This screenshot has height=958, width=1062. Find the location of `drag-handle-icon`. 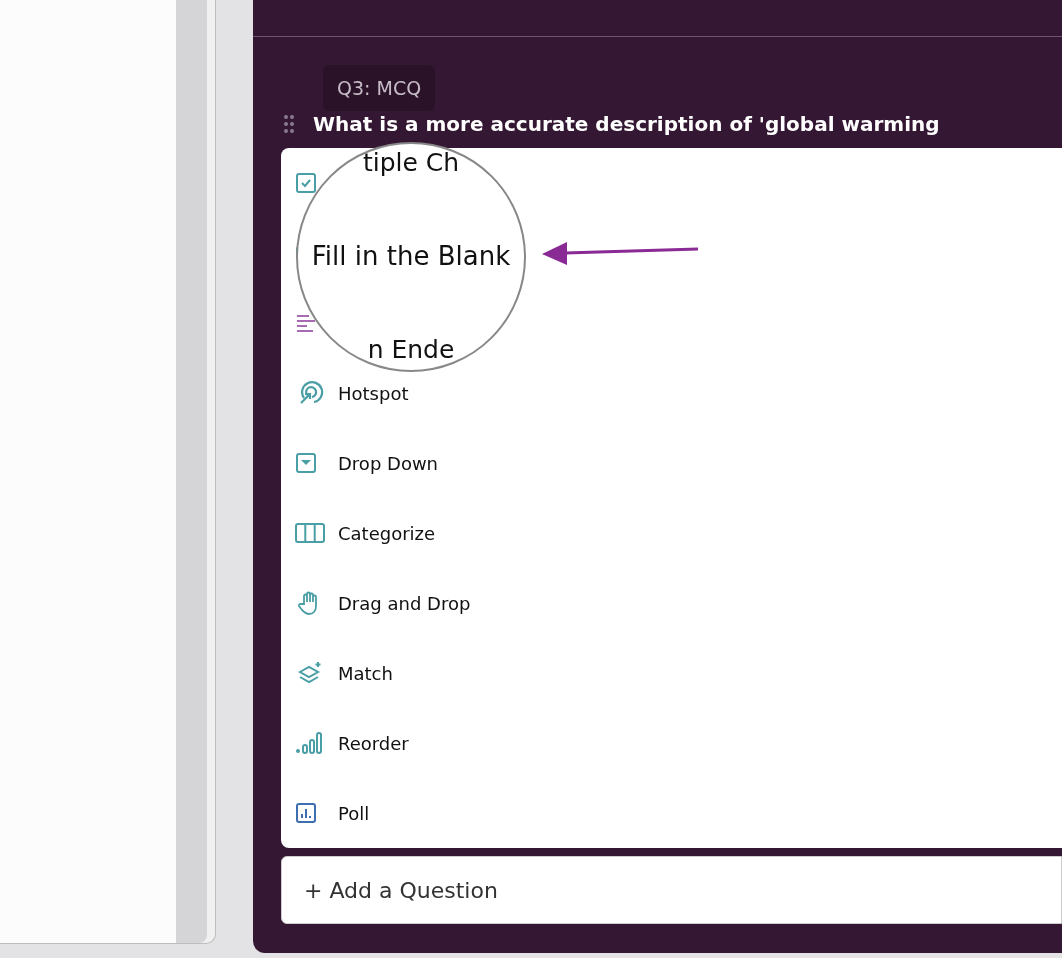

drag-handle-icon is located at coordinates (289, 124).